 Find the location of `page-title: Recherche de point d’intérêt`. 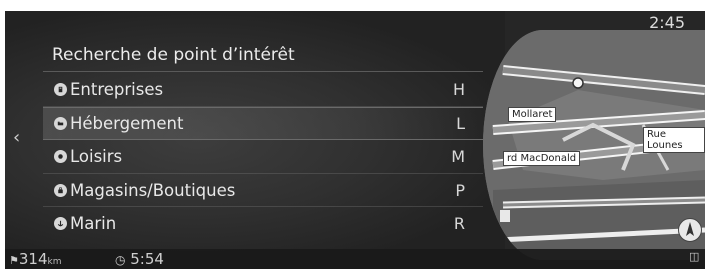

page-title: Recherche de point d’intérêt is located at coordinates (173, 55).